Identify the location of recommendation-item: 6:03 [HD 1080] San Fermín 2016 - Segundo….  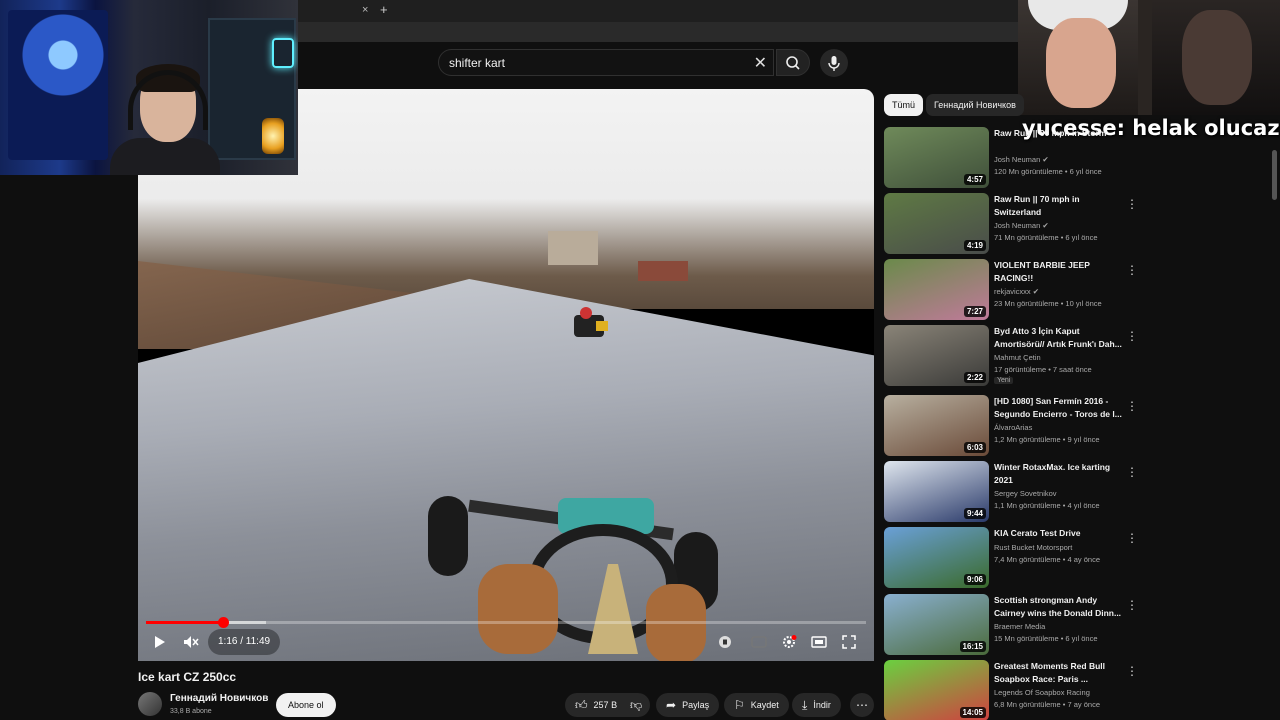
(1014, 426).